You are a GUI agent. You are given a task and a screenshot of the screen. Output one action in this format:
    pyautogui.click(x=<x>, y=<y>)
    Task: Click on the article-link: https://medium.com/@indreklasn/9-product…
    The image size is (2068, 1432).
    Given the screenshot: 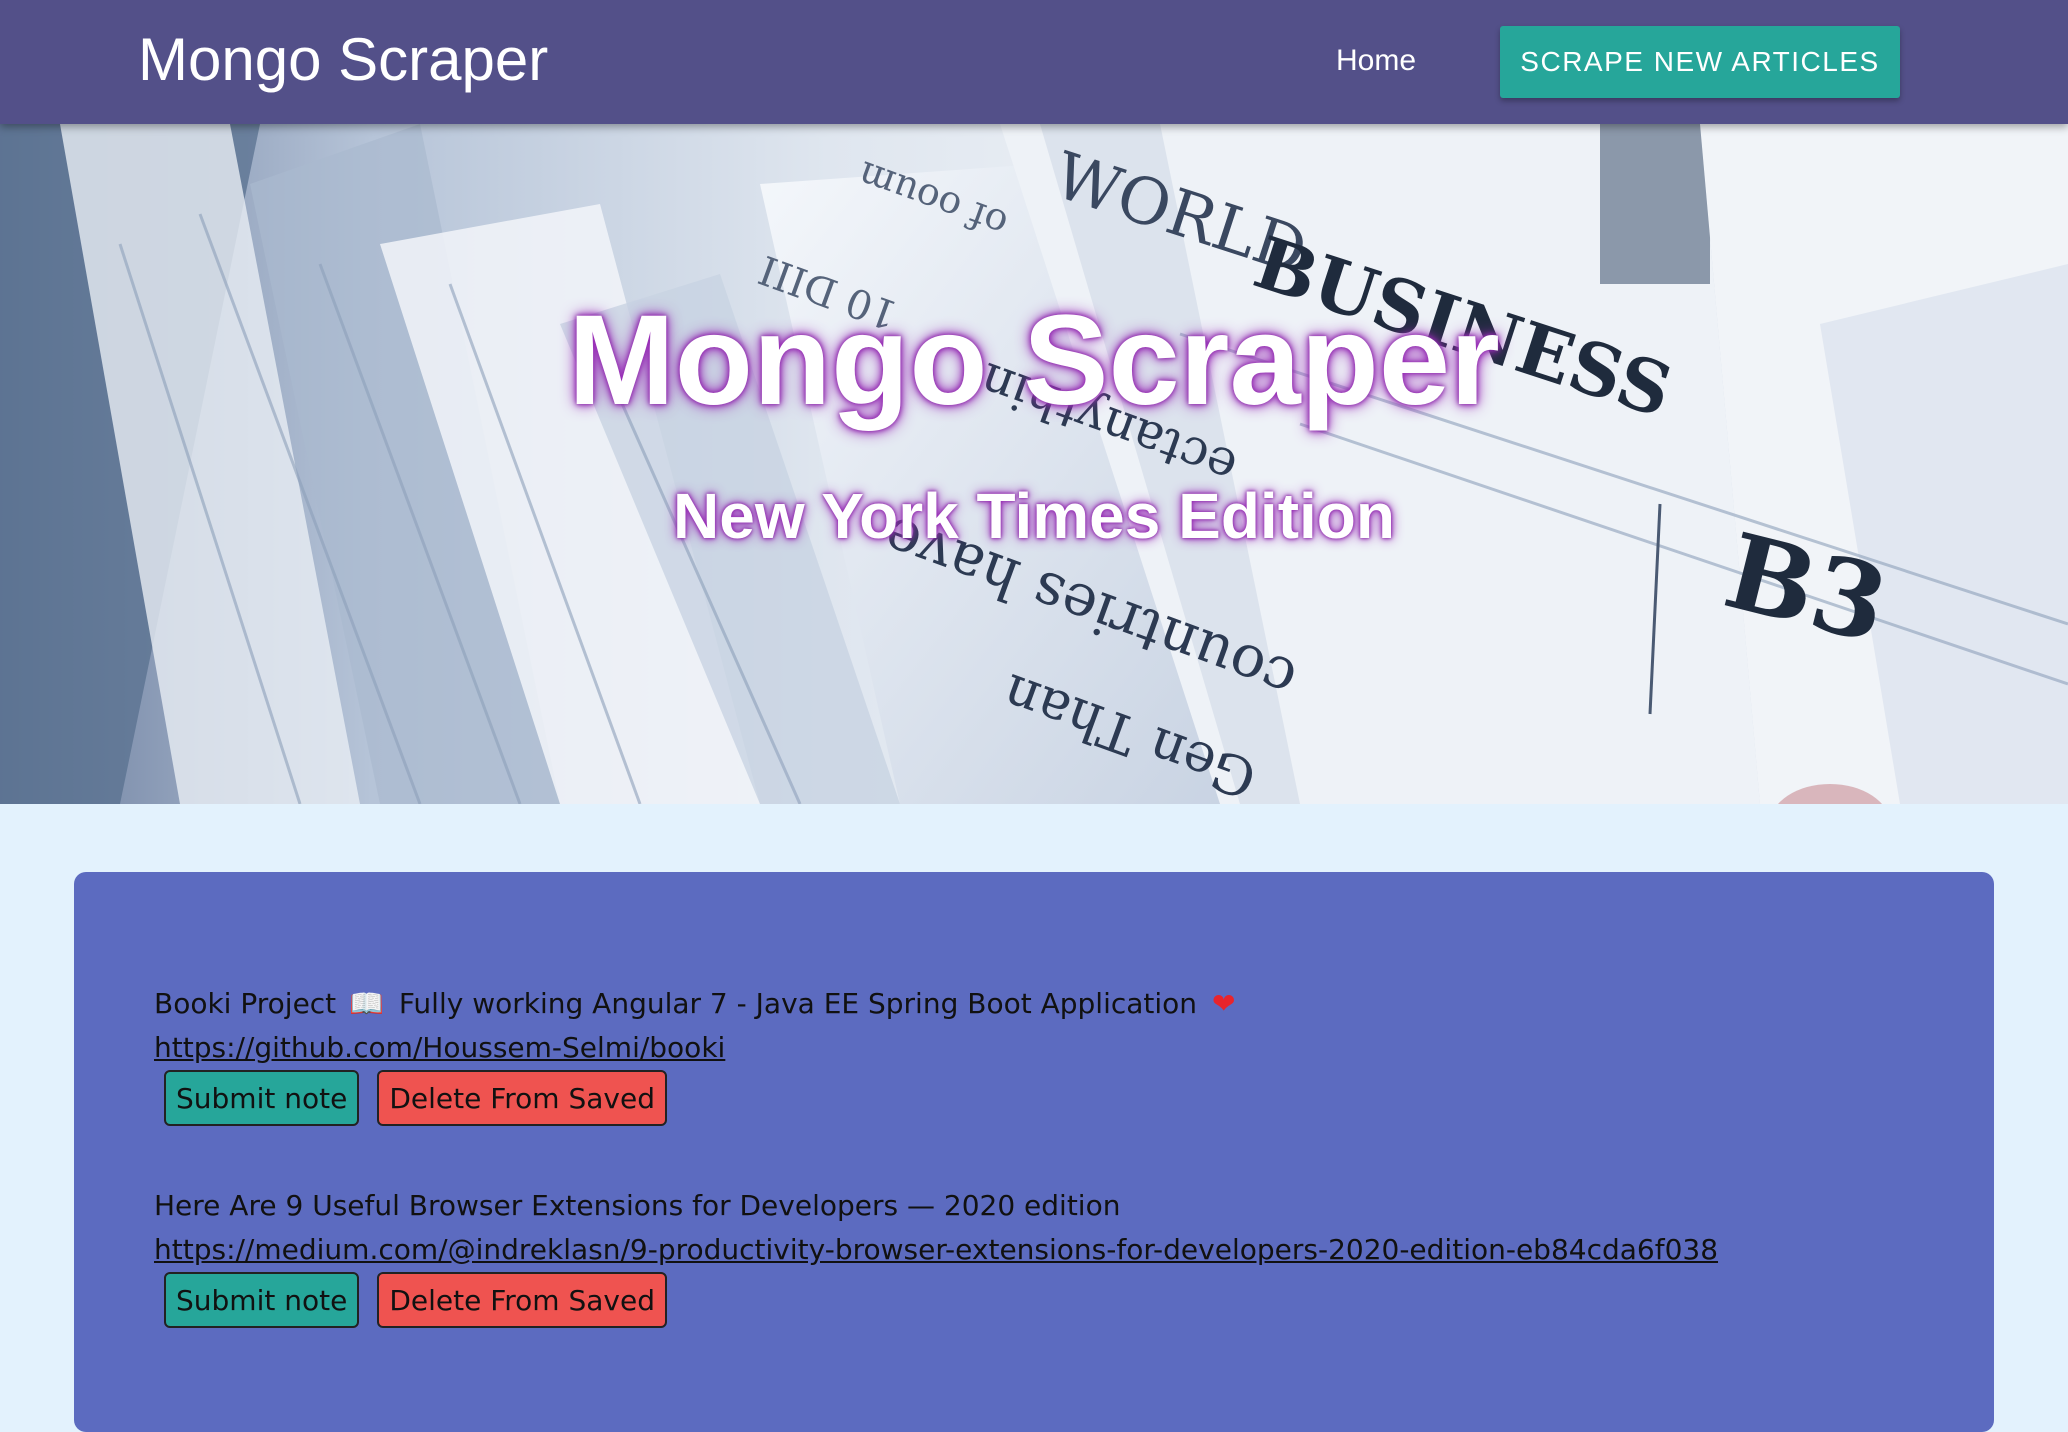 What is the action you would take?
    pyautogui.click(x=1054, y=1250)
    